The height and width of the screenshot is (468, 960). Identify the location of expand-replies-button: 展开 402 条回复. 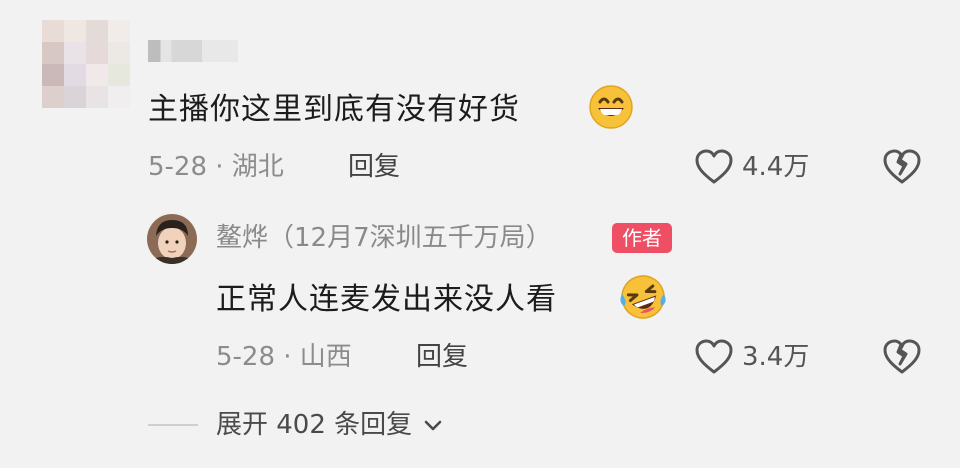
(329, 425).